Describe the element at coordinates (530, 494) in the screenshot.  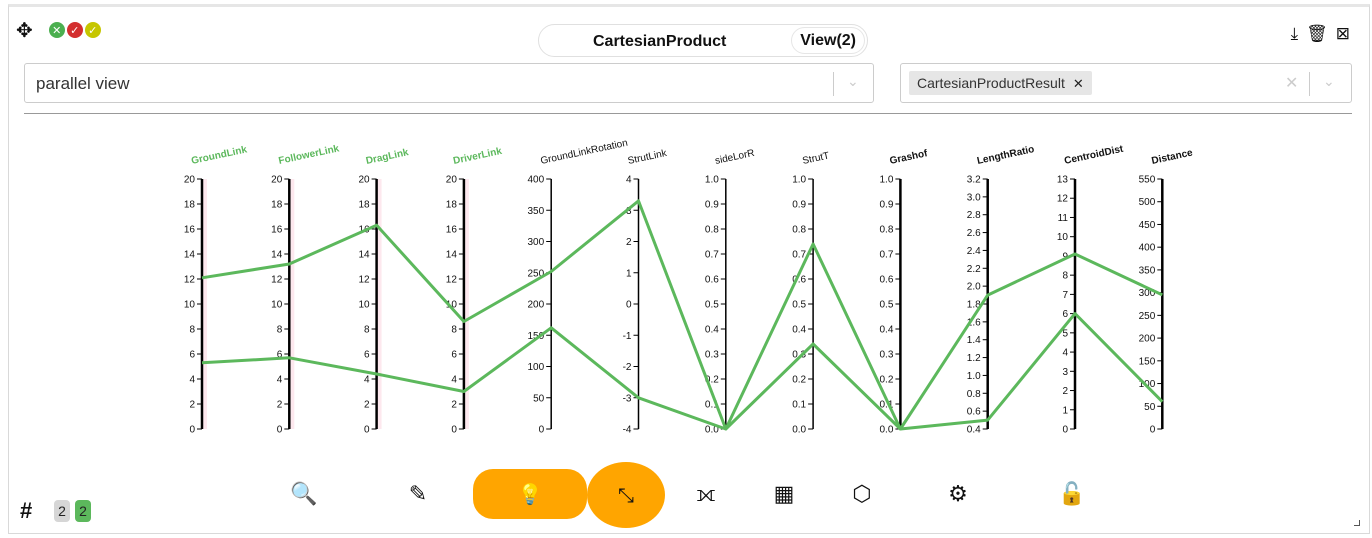
I see `lightbulb-icon: 💡` at that location.